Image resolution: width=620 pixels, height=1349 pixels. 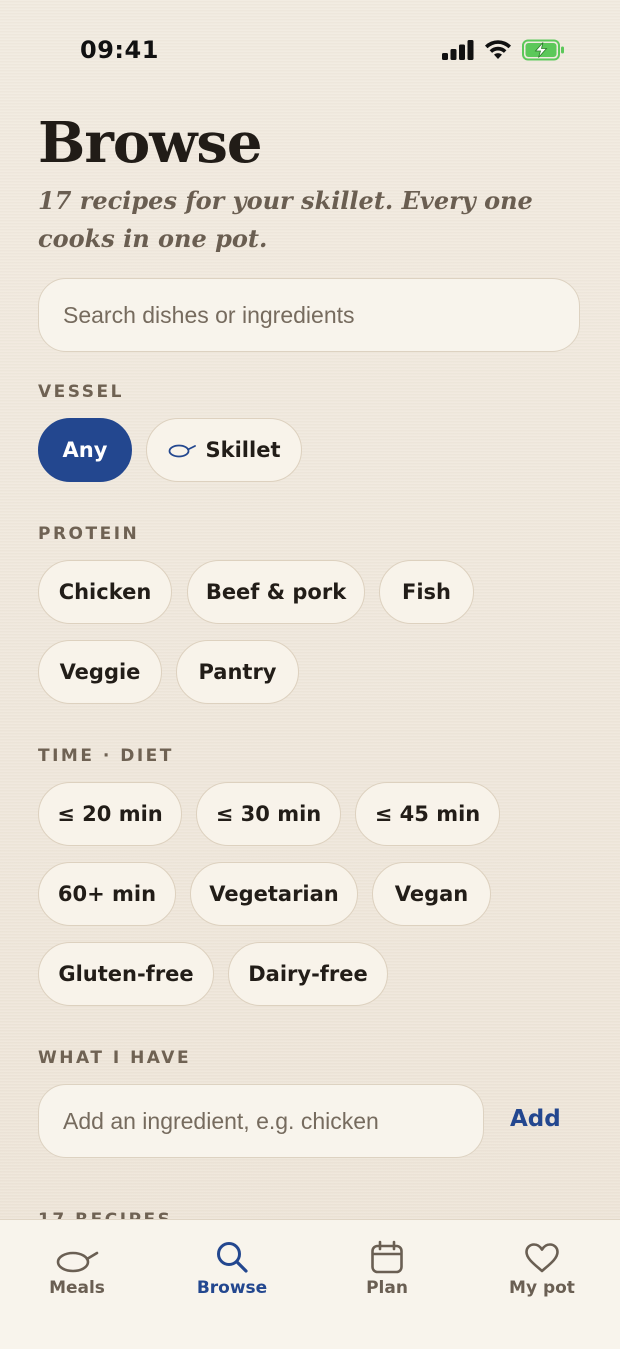 What do you see at coordinates (232, 1288) in the screenshot?
I see `nav-label: Browse` at bounding box center [232, 1288].